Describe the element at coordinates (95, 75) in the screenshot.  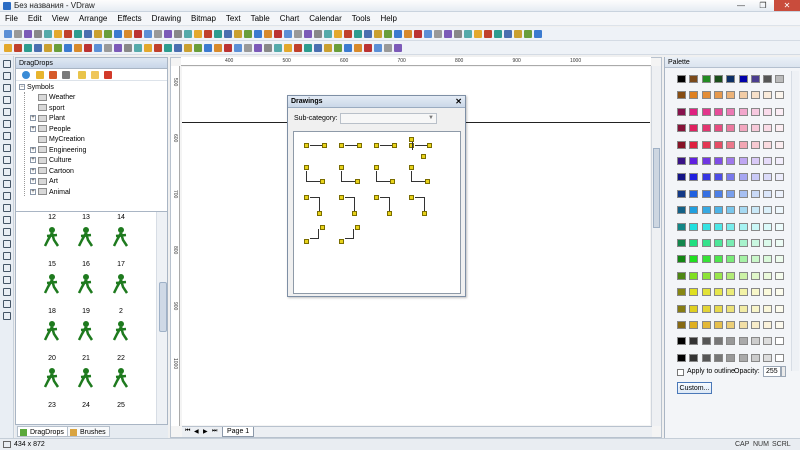
I see `folder-icon` at that location.